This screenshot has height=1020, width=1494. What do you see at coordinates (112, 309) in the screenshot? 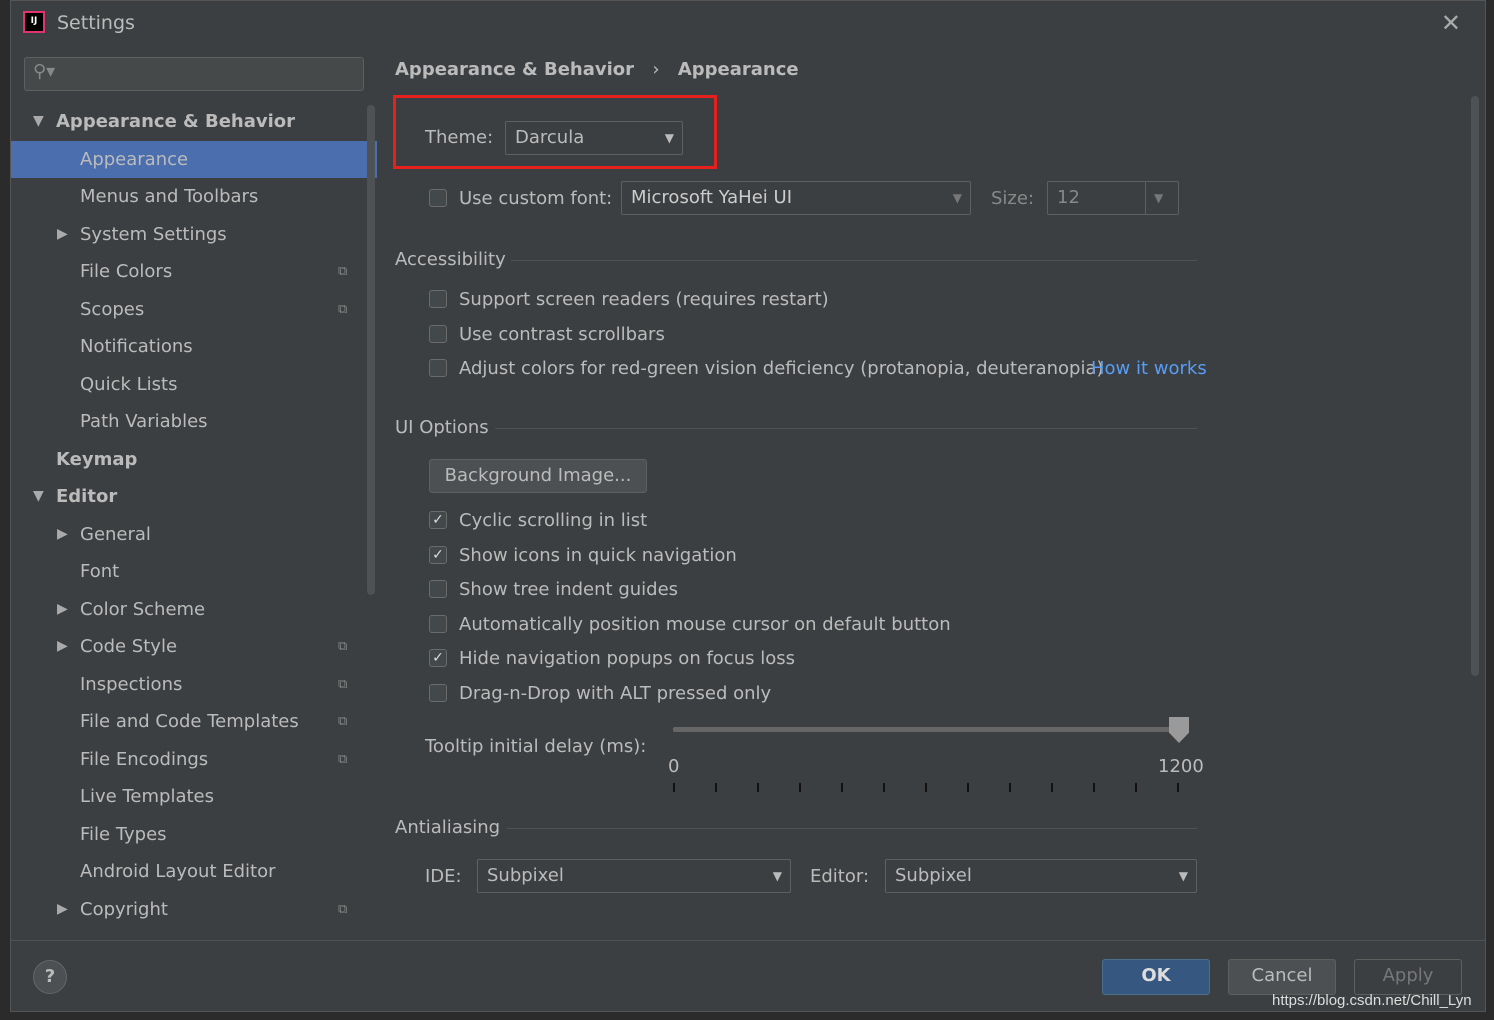
I see `sidebar-item-label: Scopes` at bounding box center [112, 309].